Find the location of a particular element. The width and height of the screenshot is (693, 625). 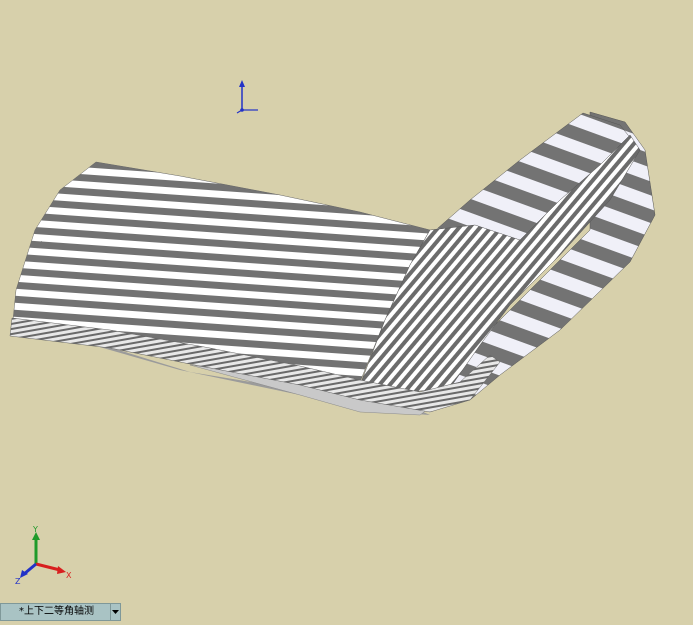

view-selector: *上下二等角轴测 is located at coordinates (60, 612).